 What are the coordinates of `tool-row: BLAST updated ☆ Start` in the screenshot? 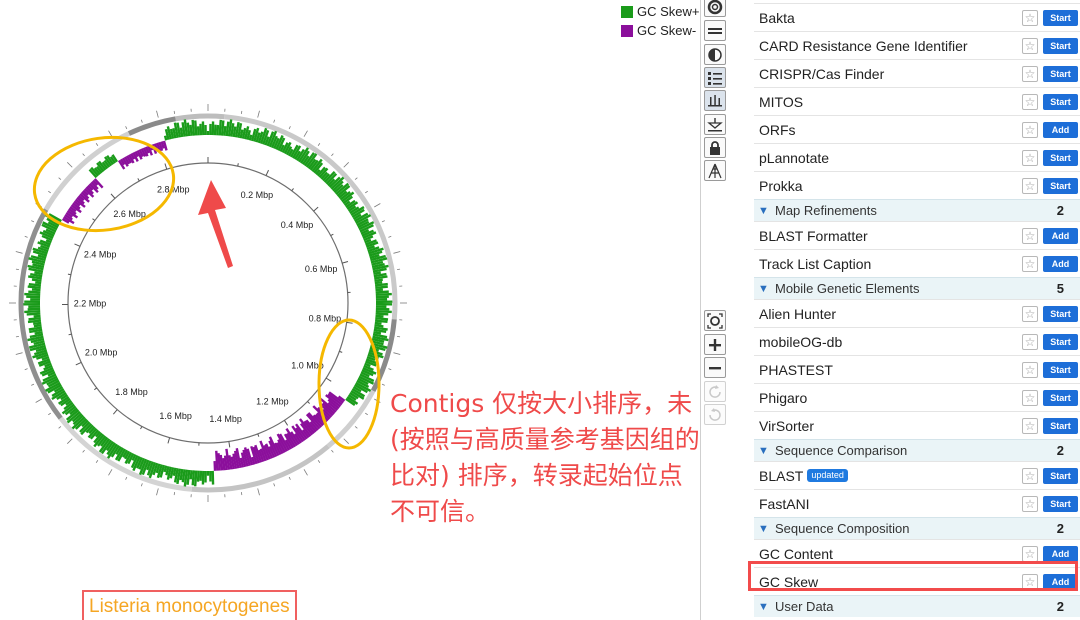 It's located at (917, 475).